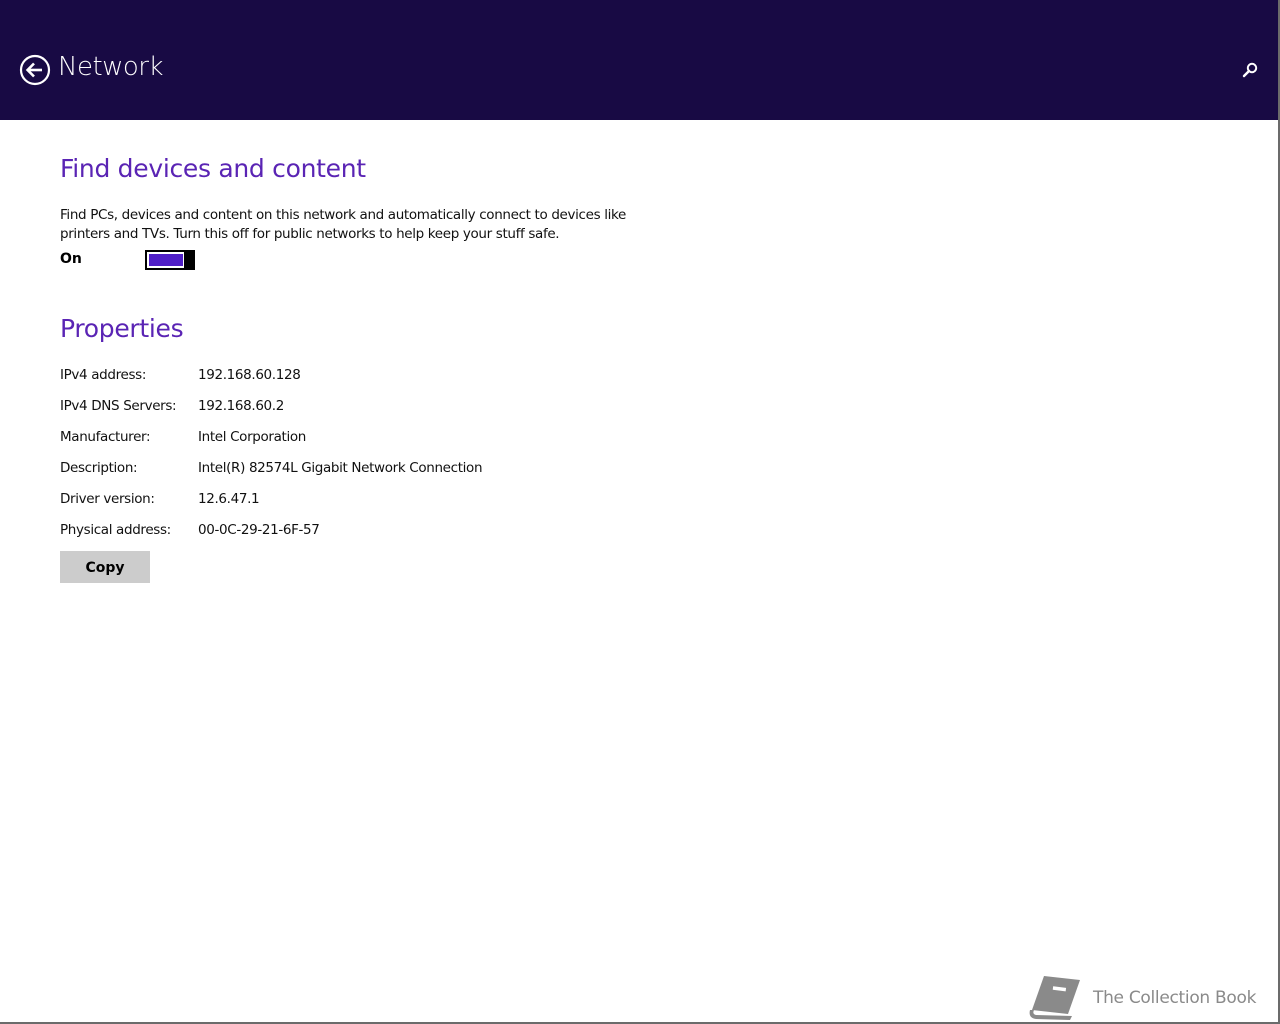 The width and height of the screenshot is (1280, 1024). What do you see at coordinates (122, 328) in the screenshot?
I see `properties-heading: Properties` at bounding box center [122, 328].